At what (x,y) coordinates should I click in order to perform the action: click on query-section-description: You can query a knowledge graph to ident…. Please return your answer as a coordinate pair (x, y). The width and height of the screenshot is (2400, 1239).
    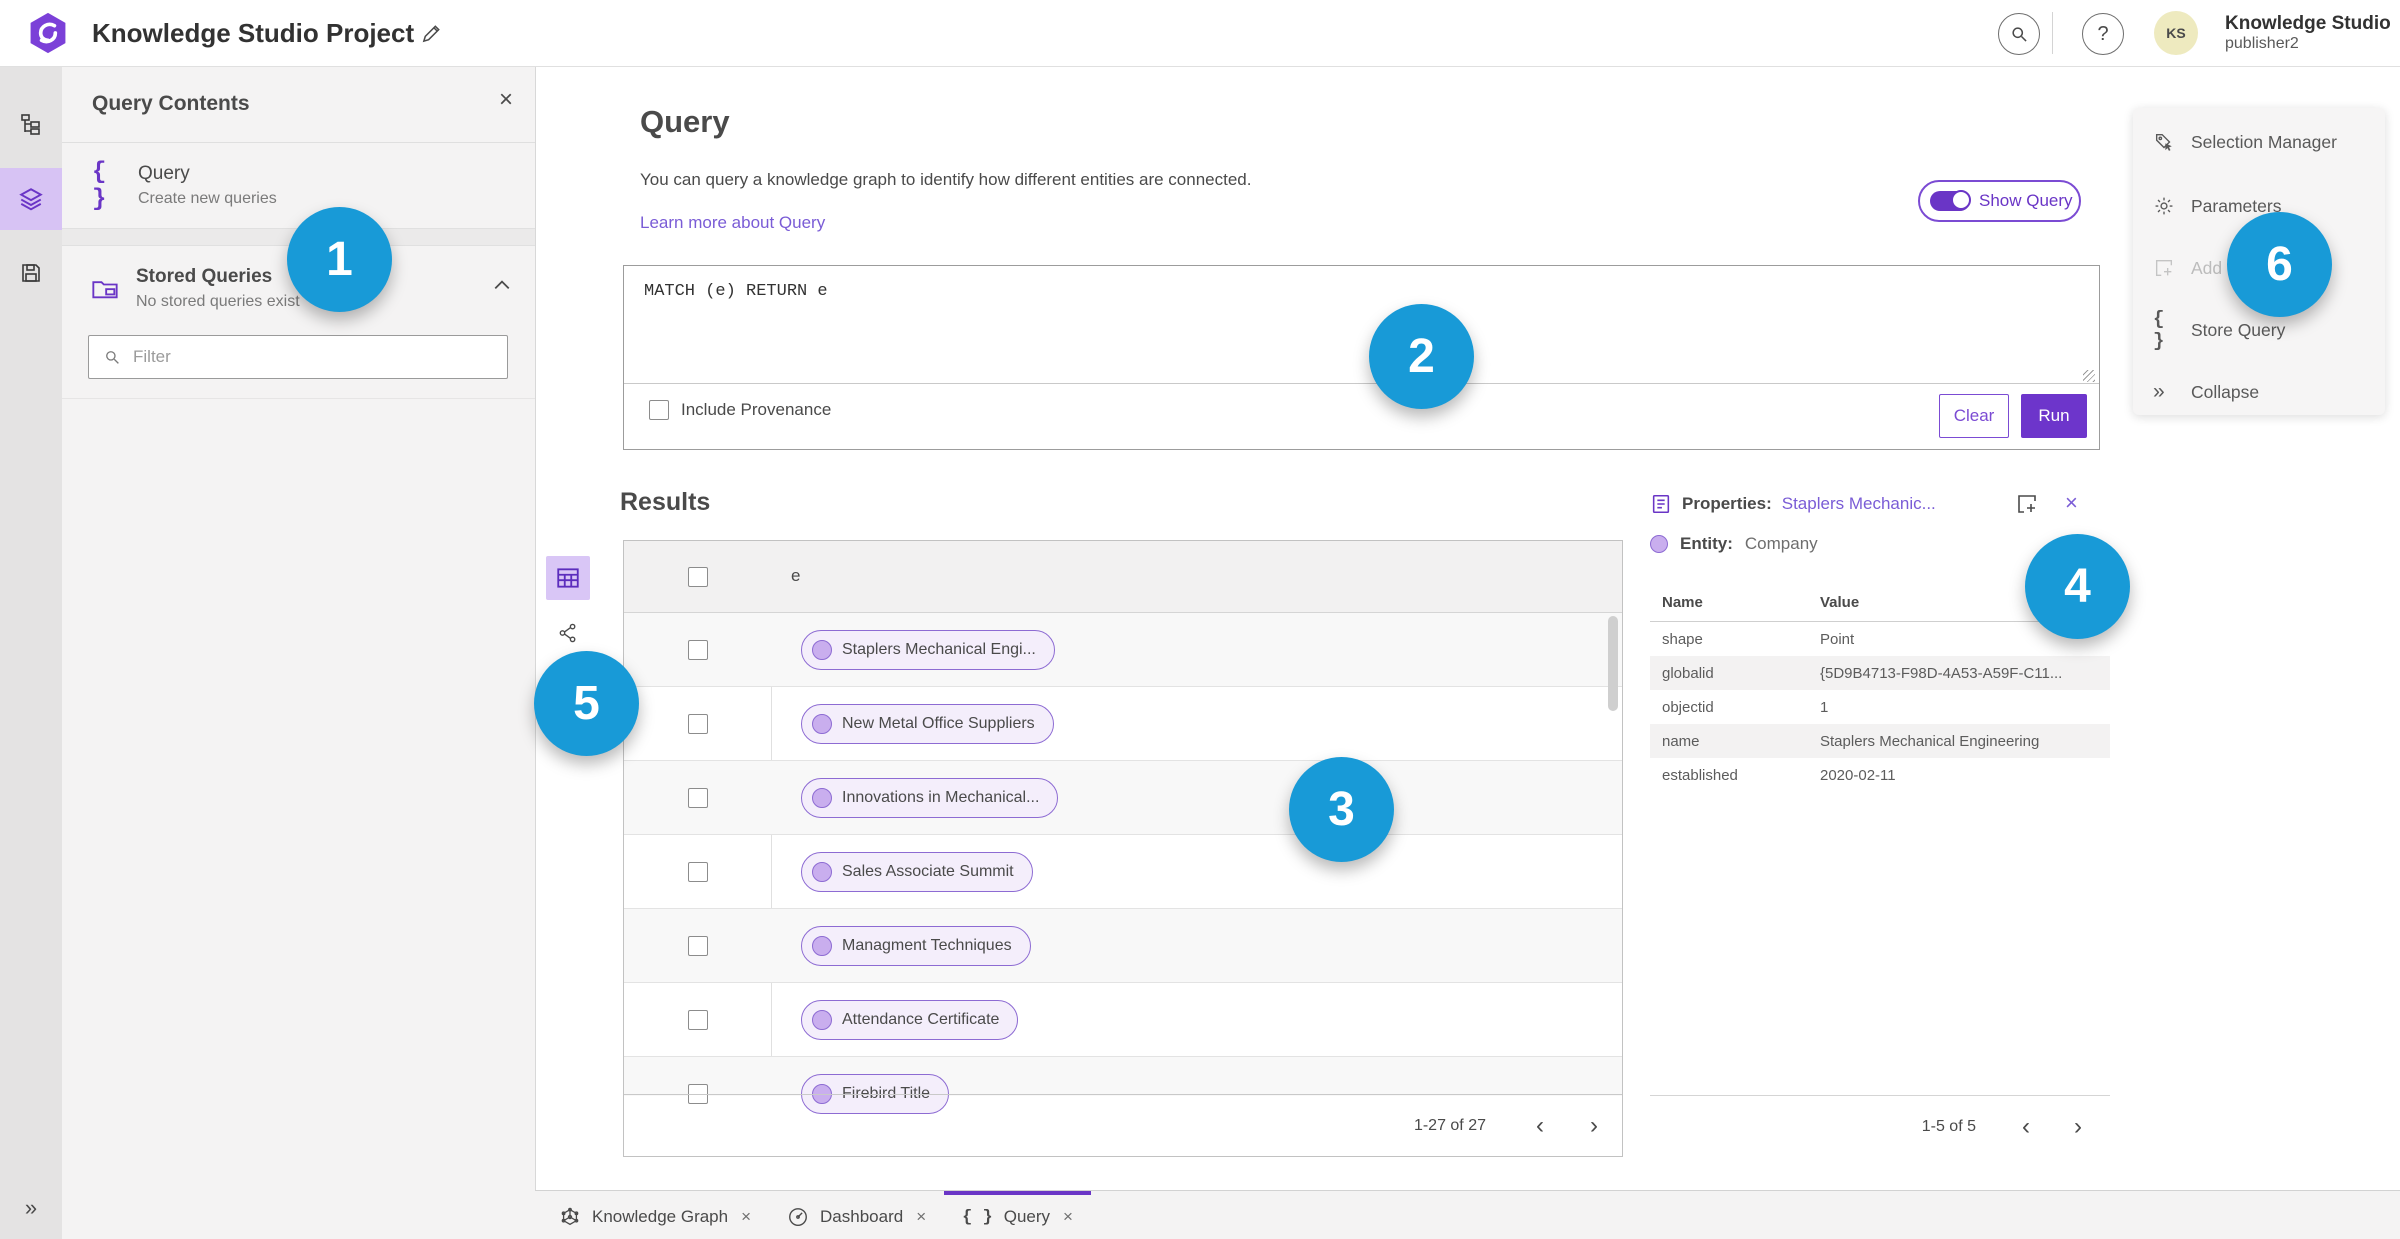
    Looking at the image, I should click on (946, 179).